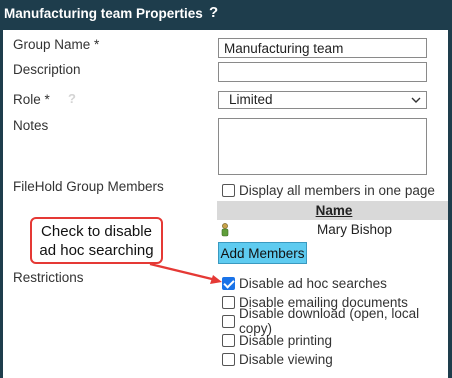 The image size is (452, 378). I want to click on restriction-printing-checkbox, so click(228, 340).